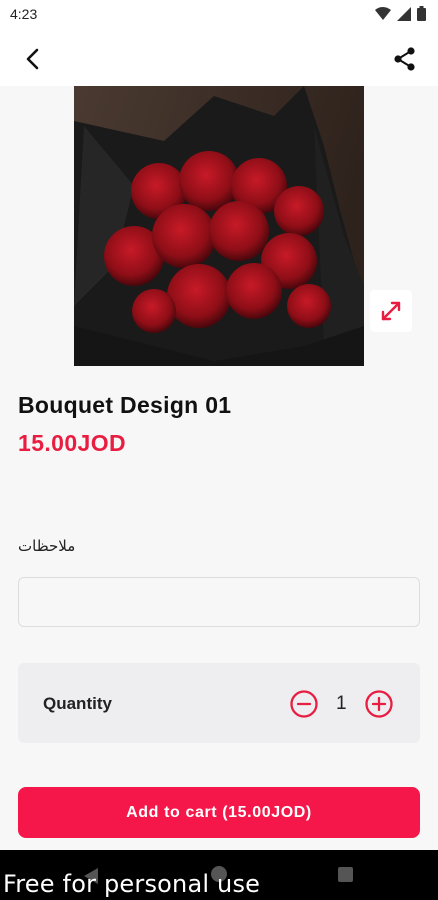  I want to click on expand-icon, so click(391, 311).